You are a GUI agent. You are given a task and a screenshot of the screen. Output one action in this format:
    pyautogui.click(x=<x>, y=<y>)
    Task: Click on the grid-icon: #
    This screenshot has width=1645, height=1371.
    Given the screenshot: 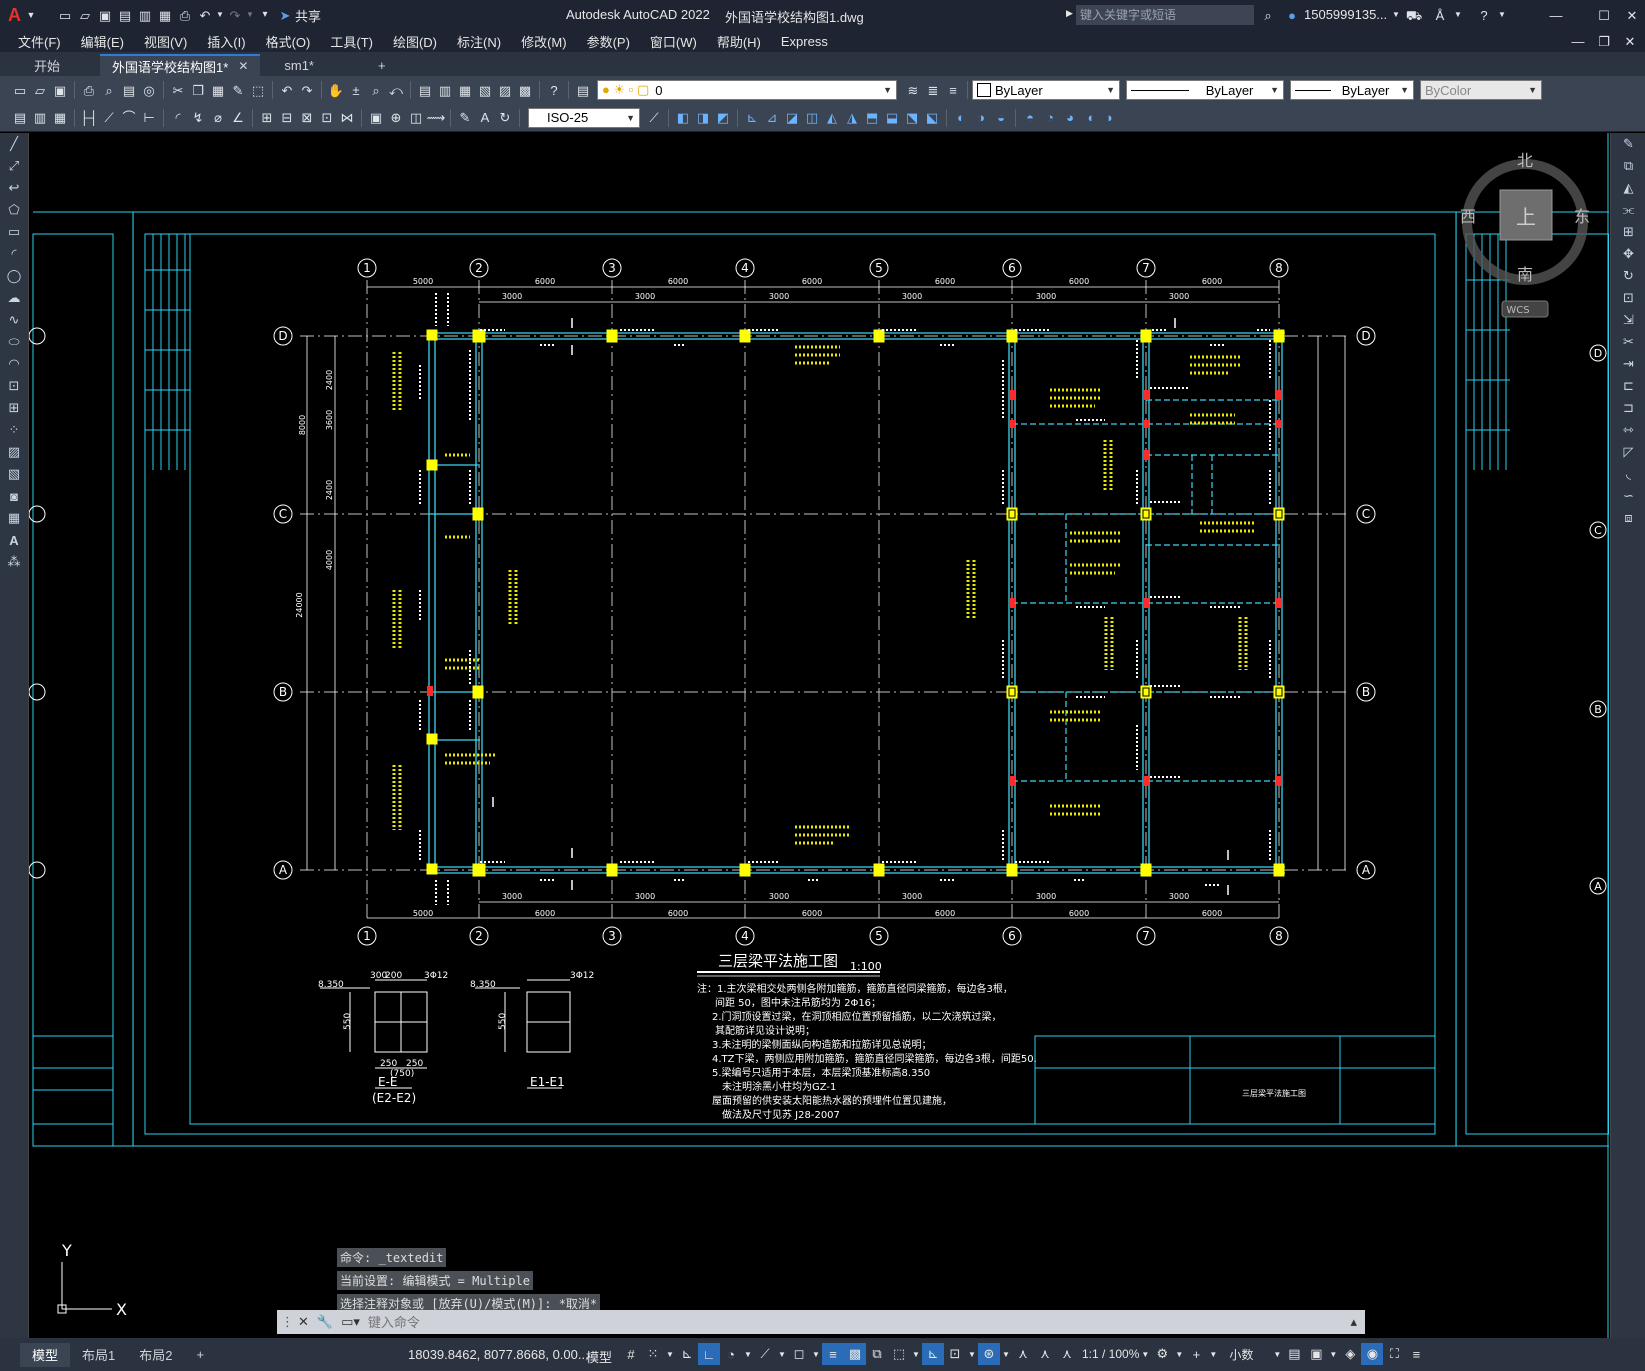 What is the action you would take?
    pyautogui.click(x=631, y=1354)
    